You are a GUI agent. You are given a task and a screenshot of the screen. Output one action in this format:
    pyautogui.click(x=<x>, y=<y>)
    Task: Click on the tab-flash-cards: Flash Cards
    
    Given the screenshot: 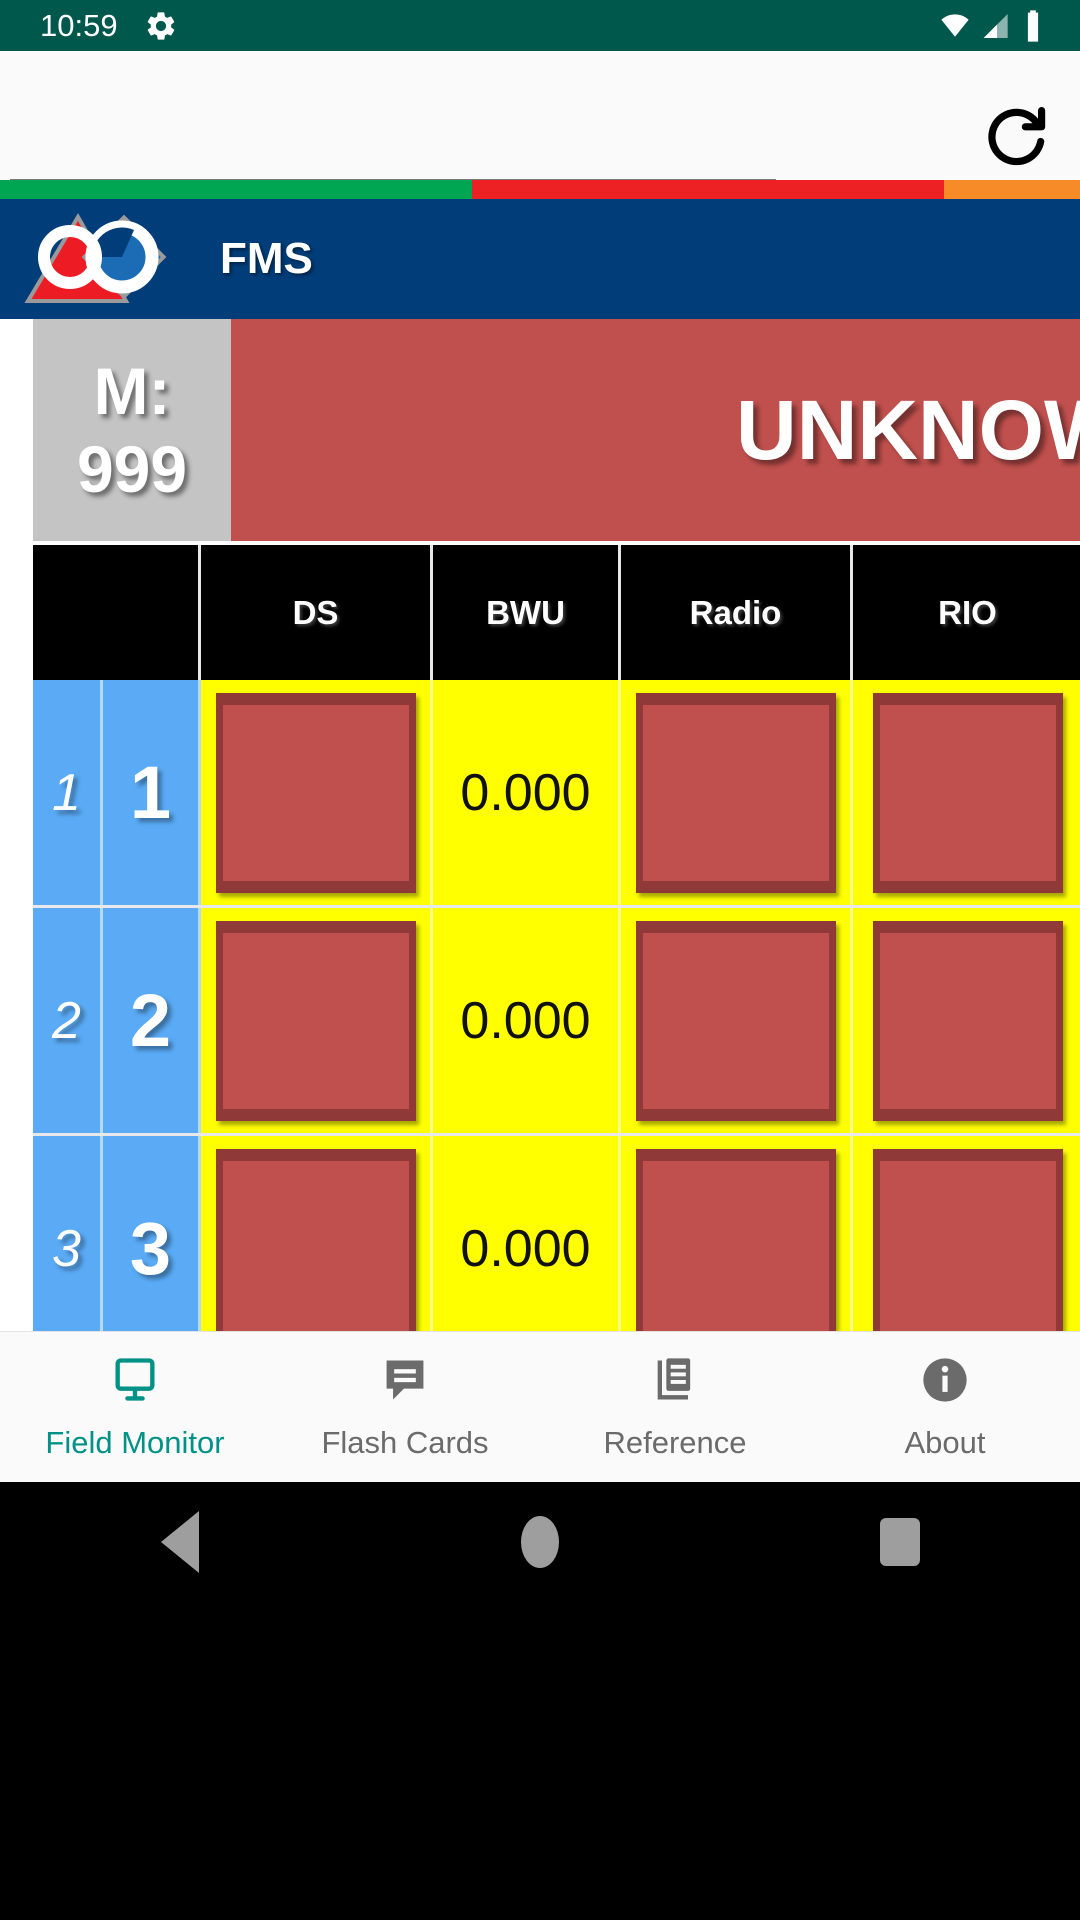 What is the action you would take?
    pyautogui.click(x=405, y=1407)
    